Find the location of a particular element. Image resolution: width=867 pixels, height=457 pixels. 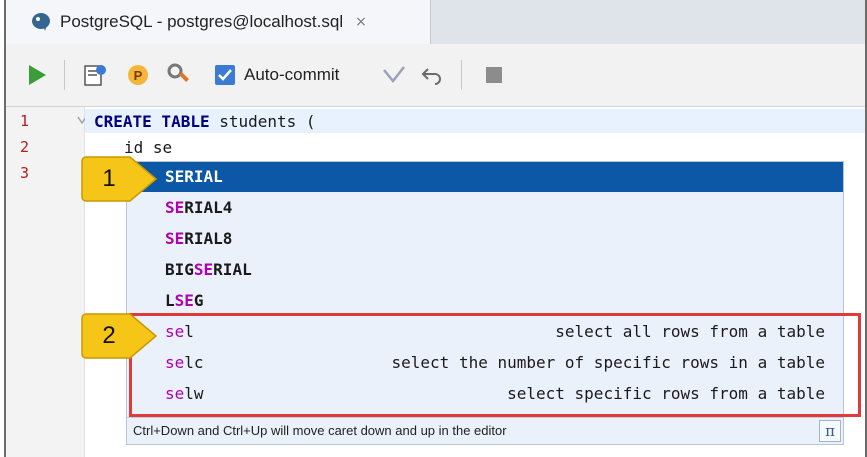

p-badge-button: P is located at coordinates (138, 75).